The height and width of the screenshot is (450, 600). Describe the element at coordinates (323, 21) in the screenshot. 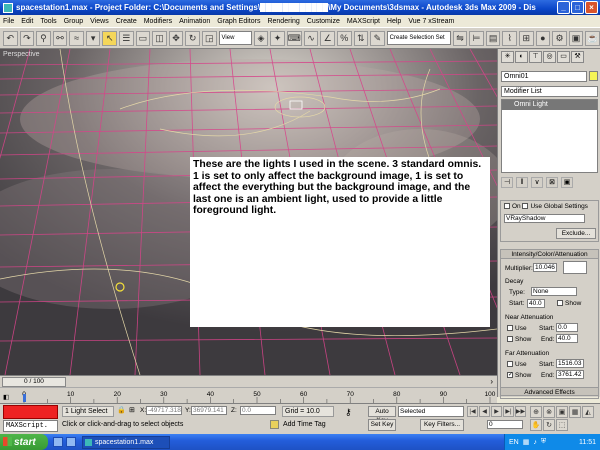

I see `menu-customize: Customize` at that location.